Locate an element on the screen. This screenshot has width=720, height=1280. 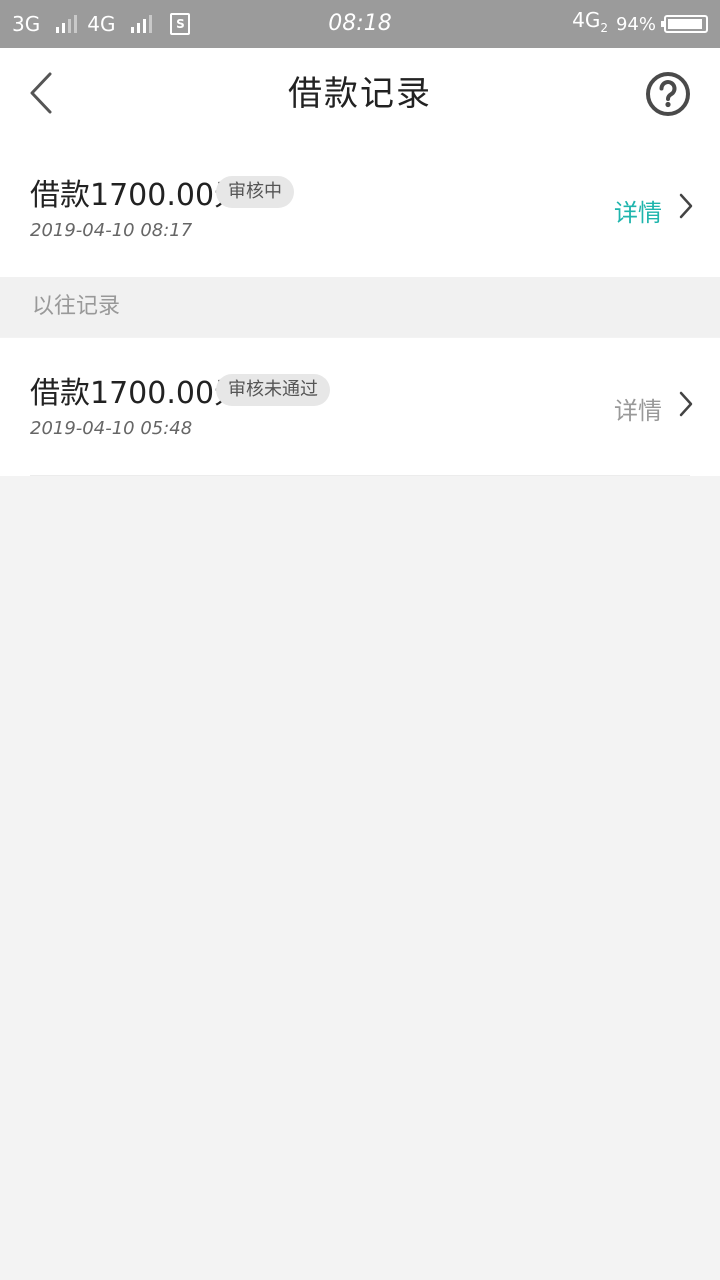
status-bar: 3G 4G S 08:18 4G2 94% is located at coordinates (360, 24).